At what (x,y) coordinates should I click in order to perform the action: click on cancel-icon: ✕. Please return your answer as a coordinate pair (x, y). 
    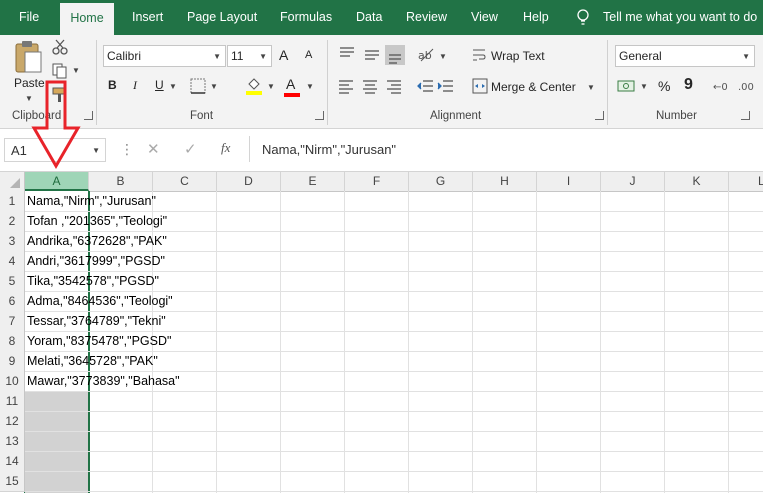
    Looking at the image, I should click on (153, 149).